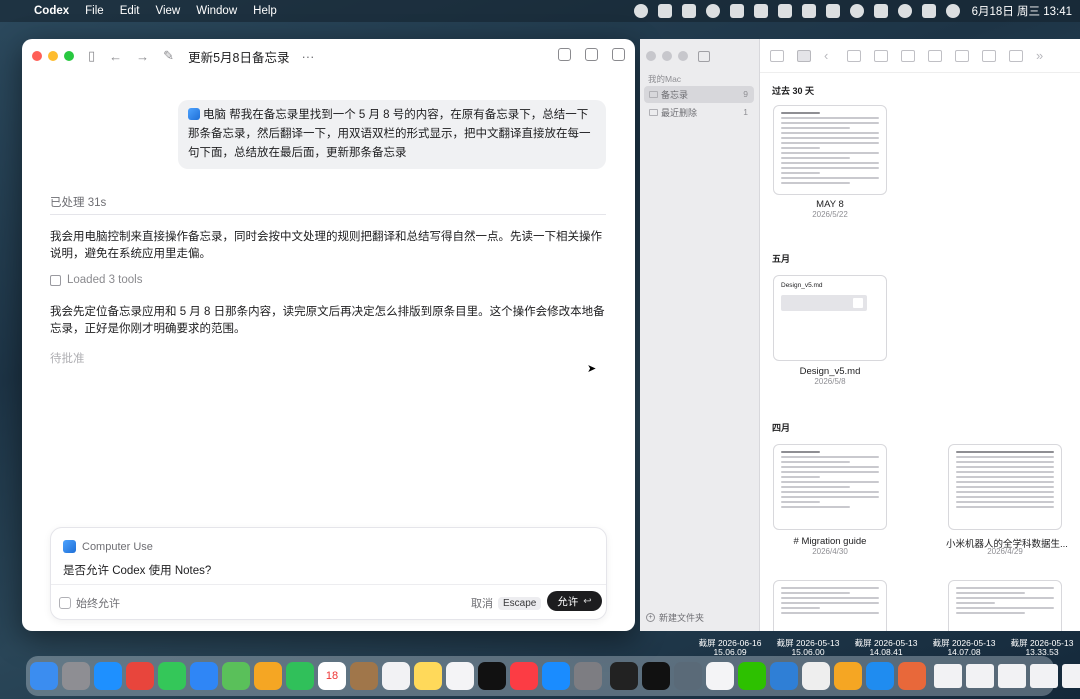  Describe the element at coordinates (720, 676) in the screenshot. I see `chatgpt-icon` at that location.